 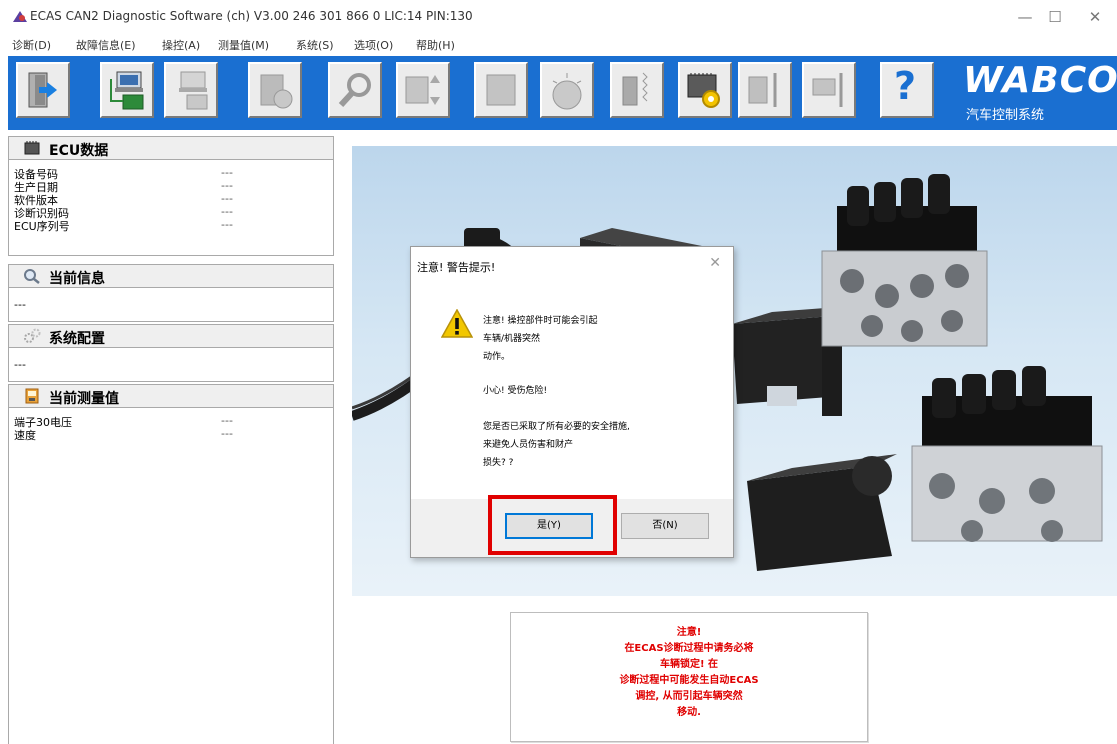 I want to click on calibration-icon, so click(x=762, y=90).